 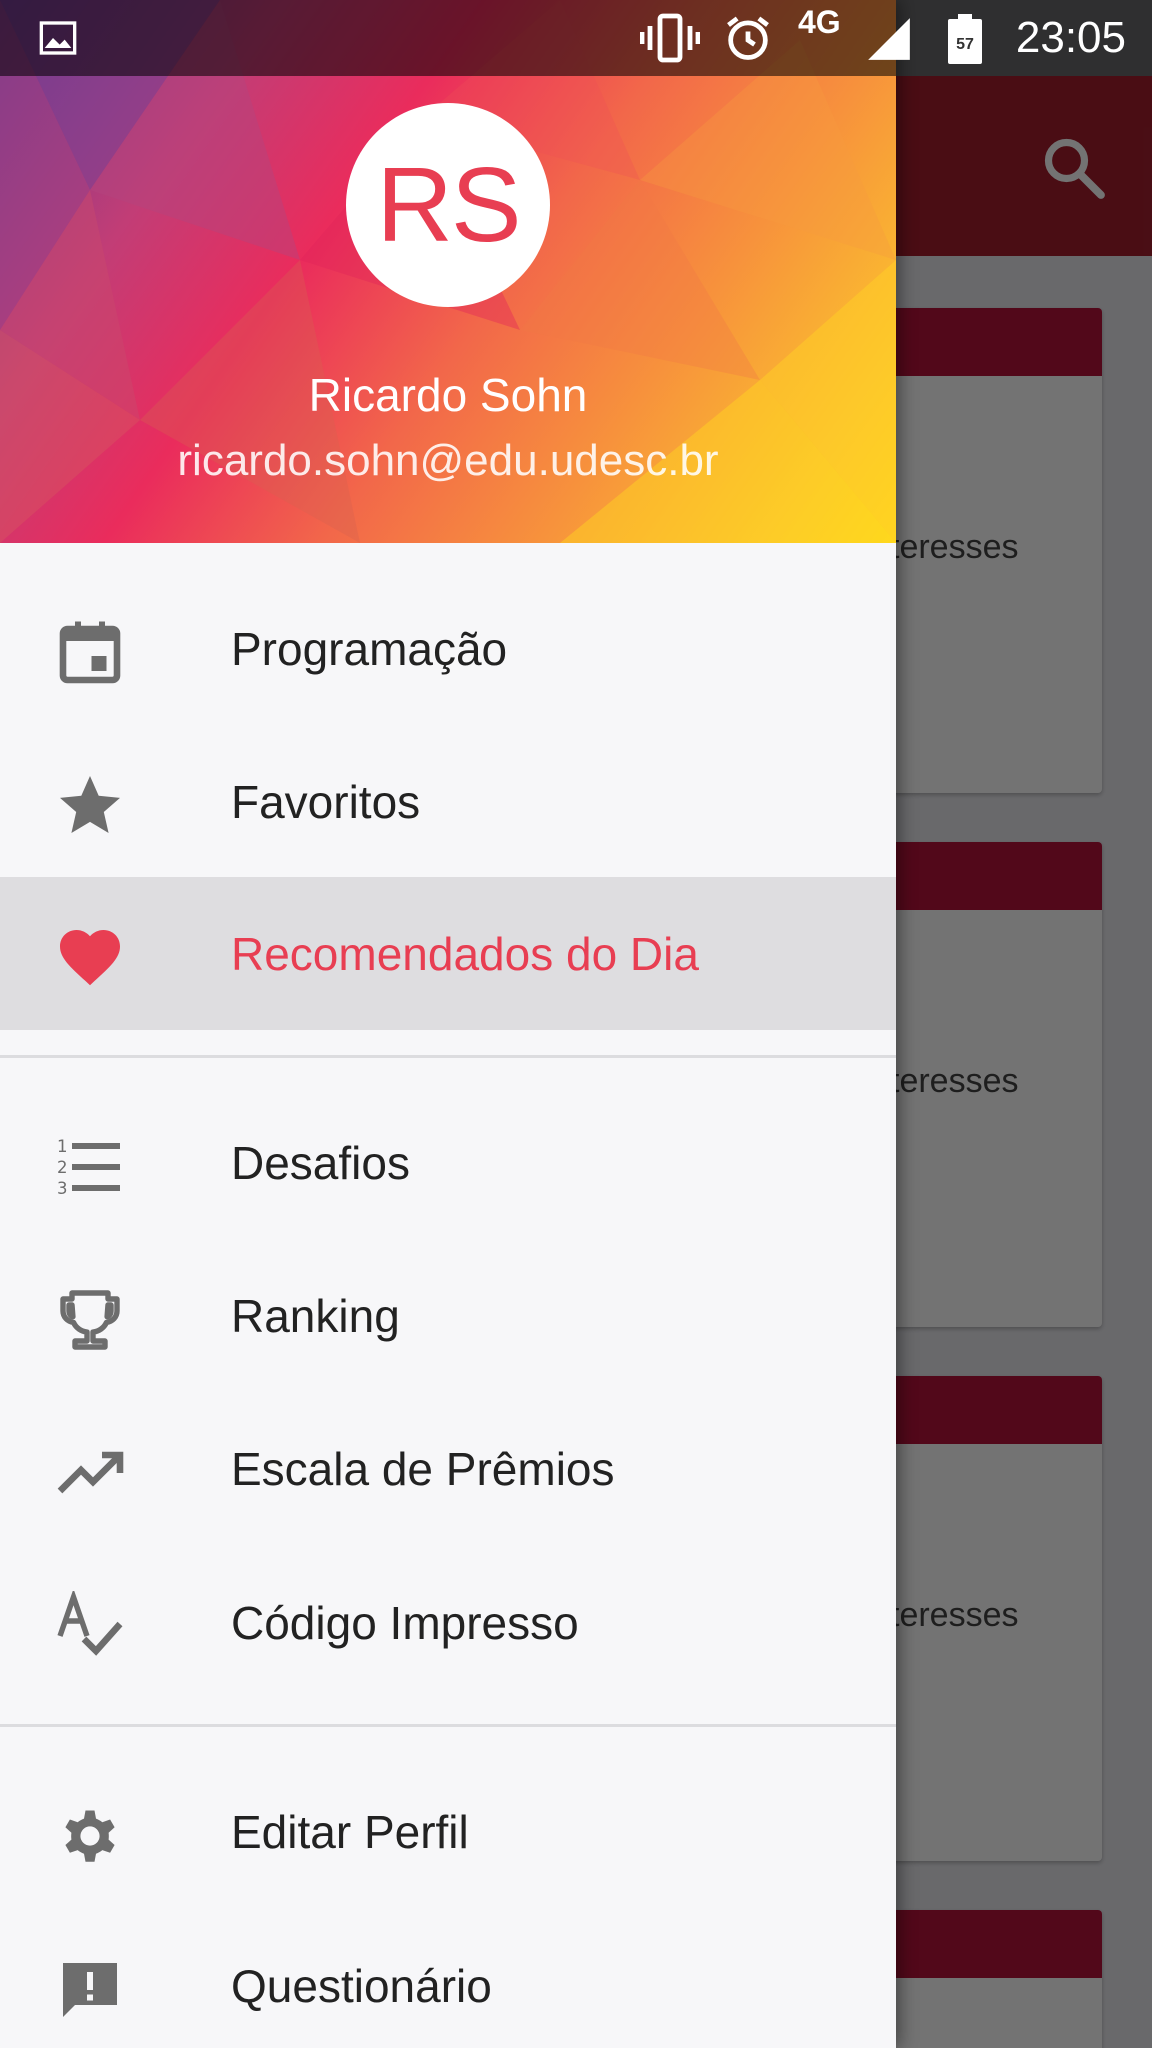 I want to click on gear-icon, so click(x=90, y=1836).